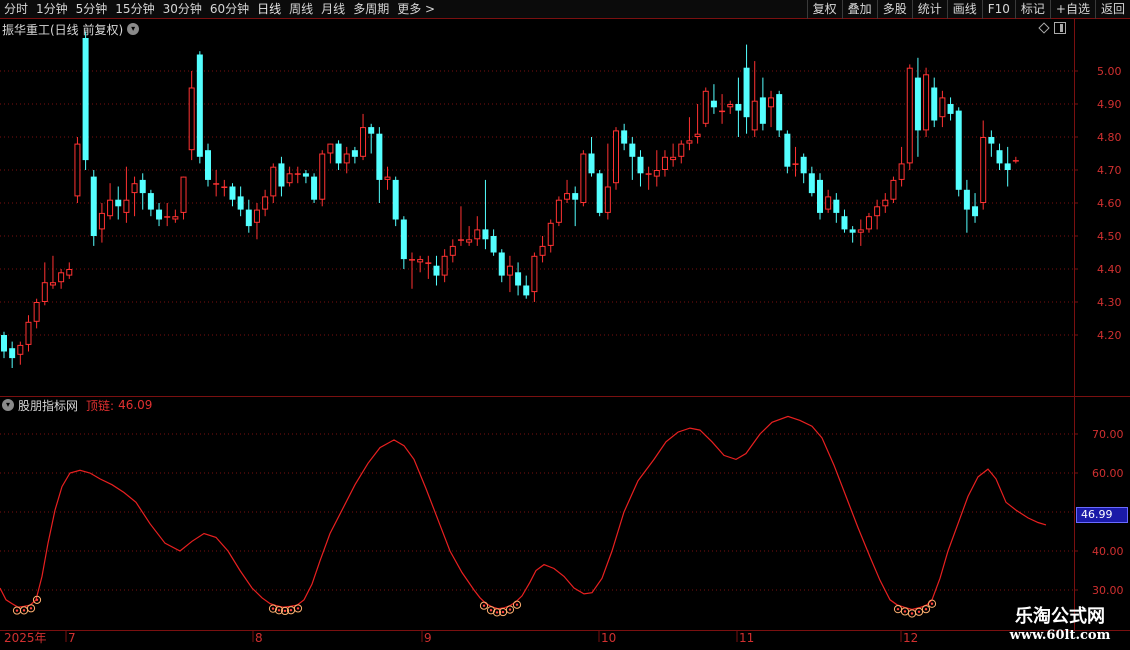  Describe the element at coordinates (92, 9) in the screenshot. I see `tab-5min: 5分钟` at that location.